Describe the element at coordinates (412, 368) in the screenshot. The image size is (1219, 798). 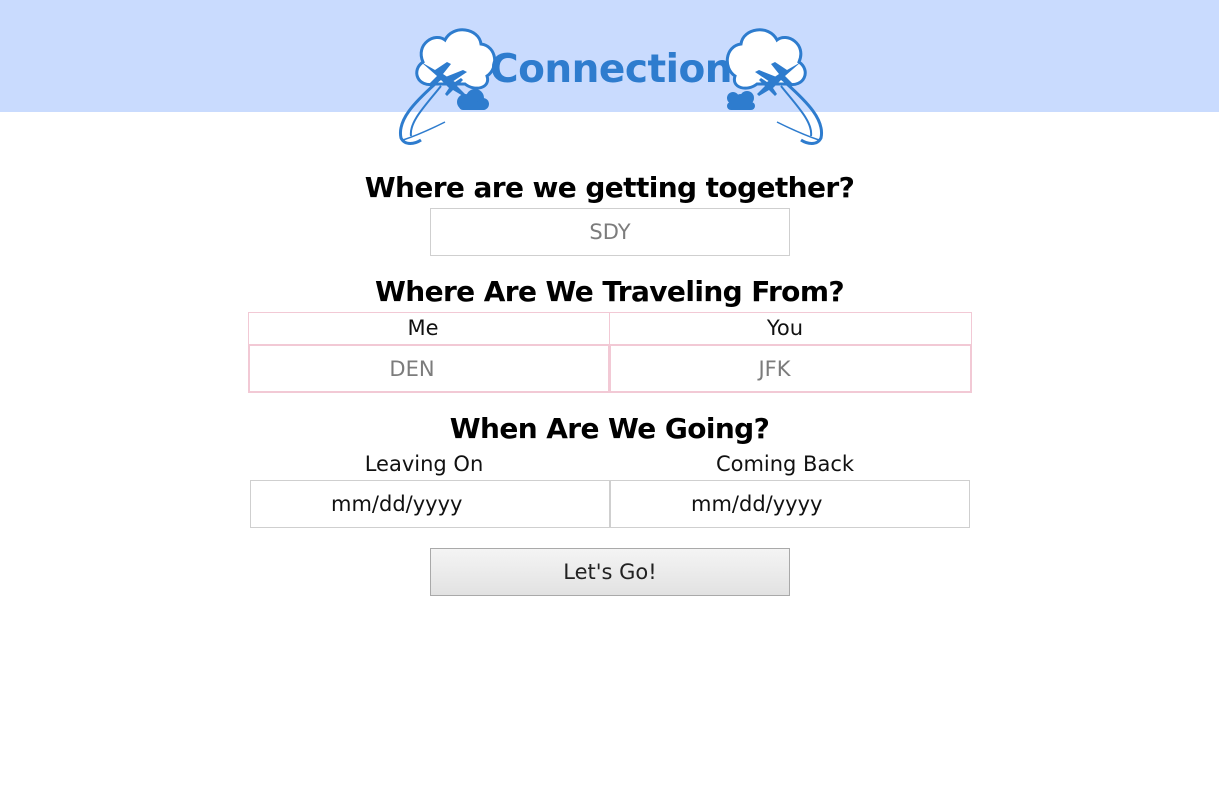
I see `my-origin-placeholder: DEN` at that location.